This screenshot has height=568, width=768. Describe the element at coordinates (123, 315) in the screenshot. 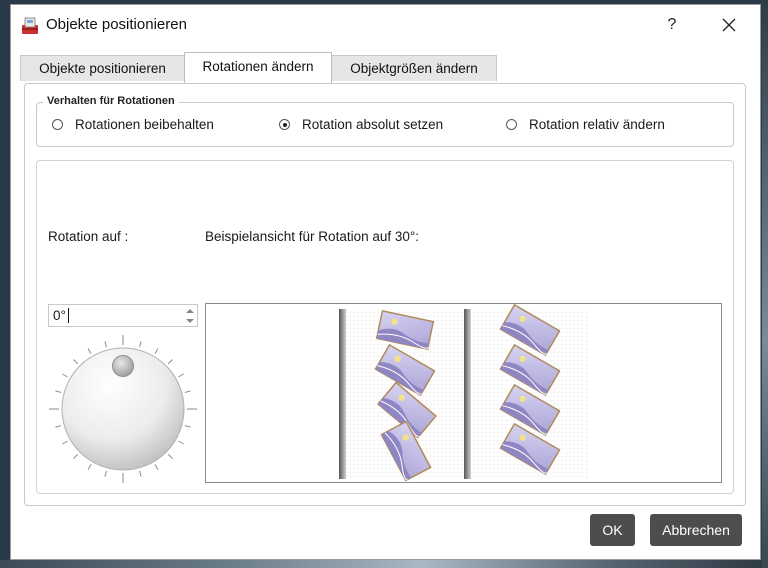

I see `rotation-spinbox: 0°` at that location.